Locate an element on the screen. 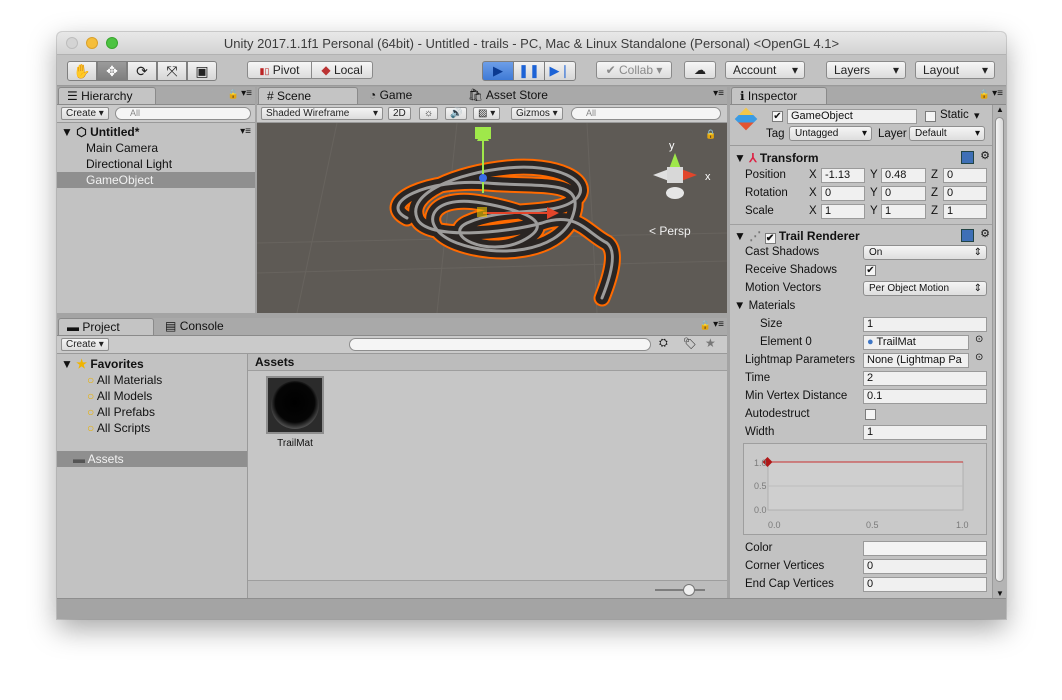 The width and height of the screenshot is (1062, 700). layers-dropdown: Layers ▾ is located at coordinates (866, 70).